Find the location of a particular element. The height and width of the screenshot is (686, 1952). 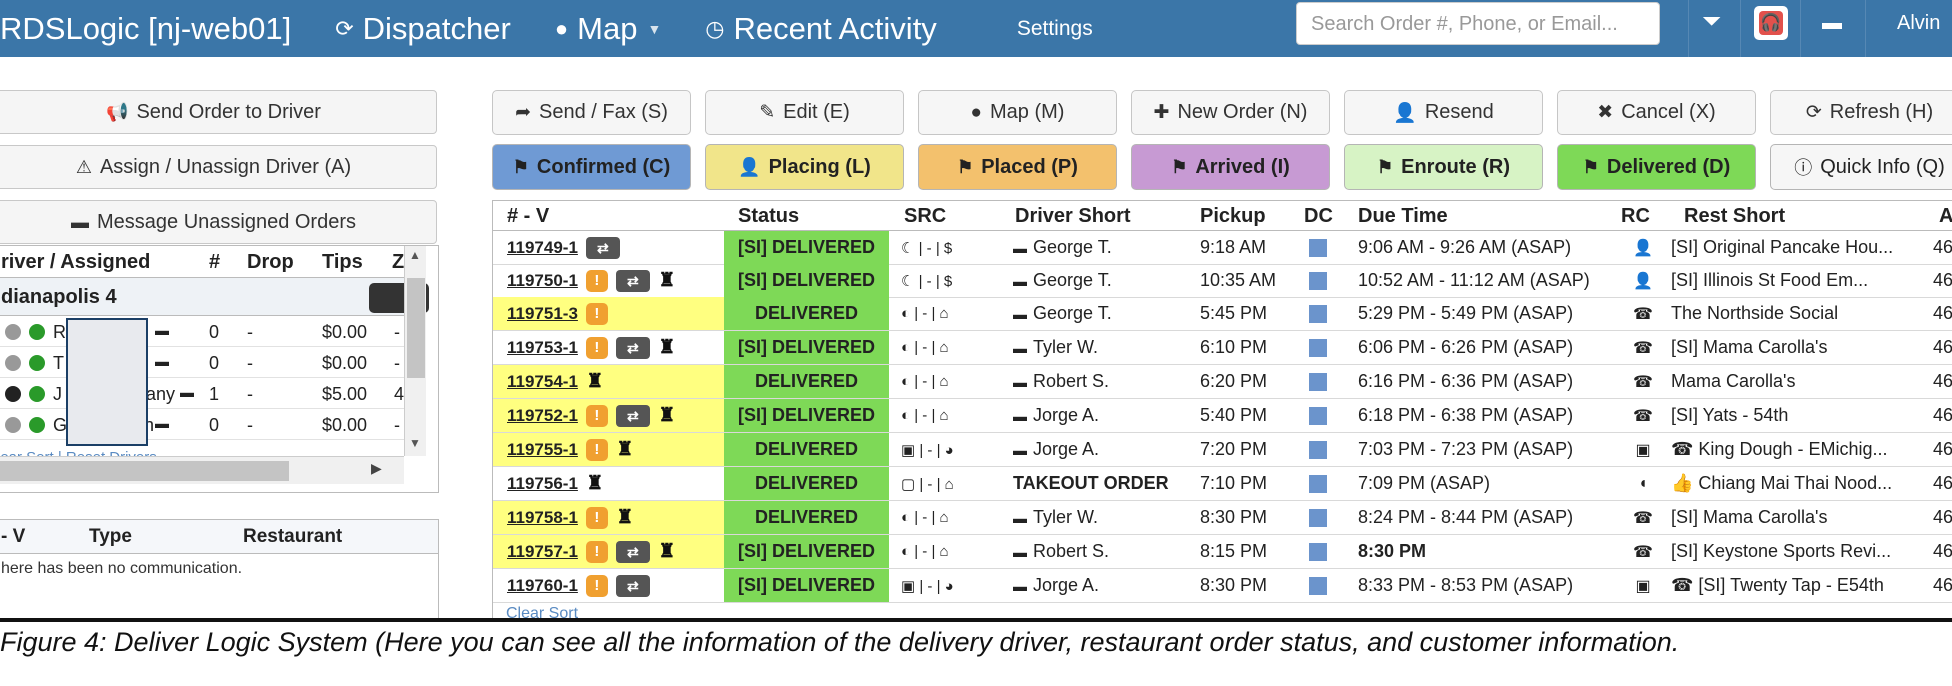

order-id-cell: 119757-1! ⇄ ♜ is located at coordinates (608, 551).